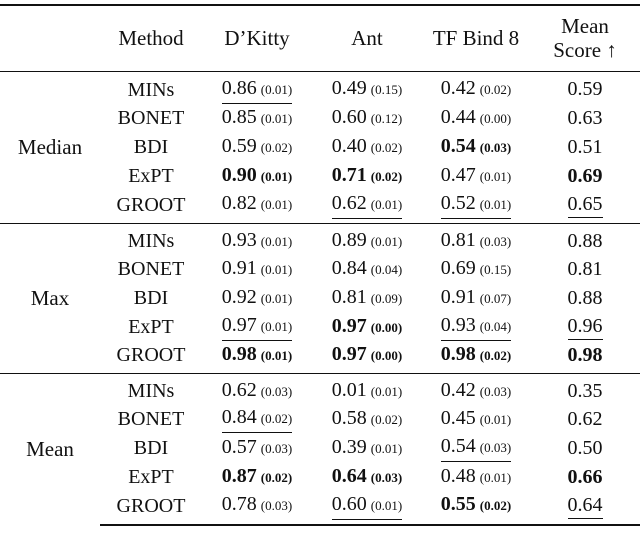  I want to click on tfbind8-cell: 0.54 (0.03), so click(476, 147).